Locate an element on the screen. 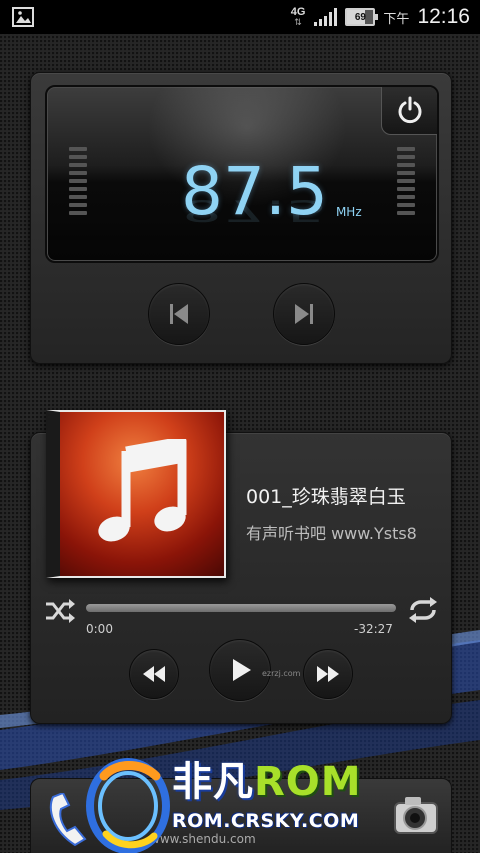  brand-name-cn: 非凡 is located at coordinates (213, 782).